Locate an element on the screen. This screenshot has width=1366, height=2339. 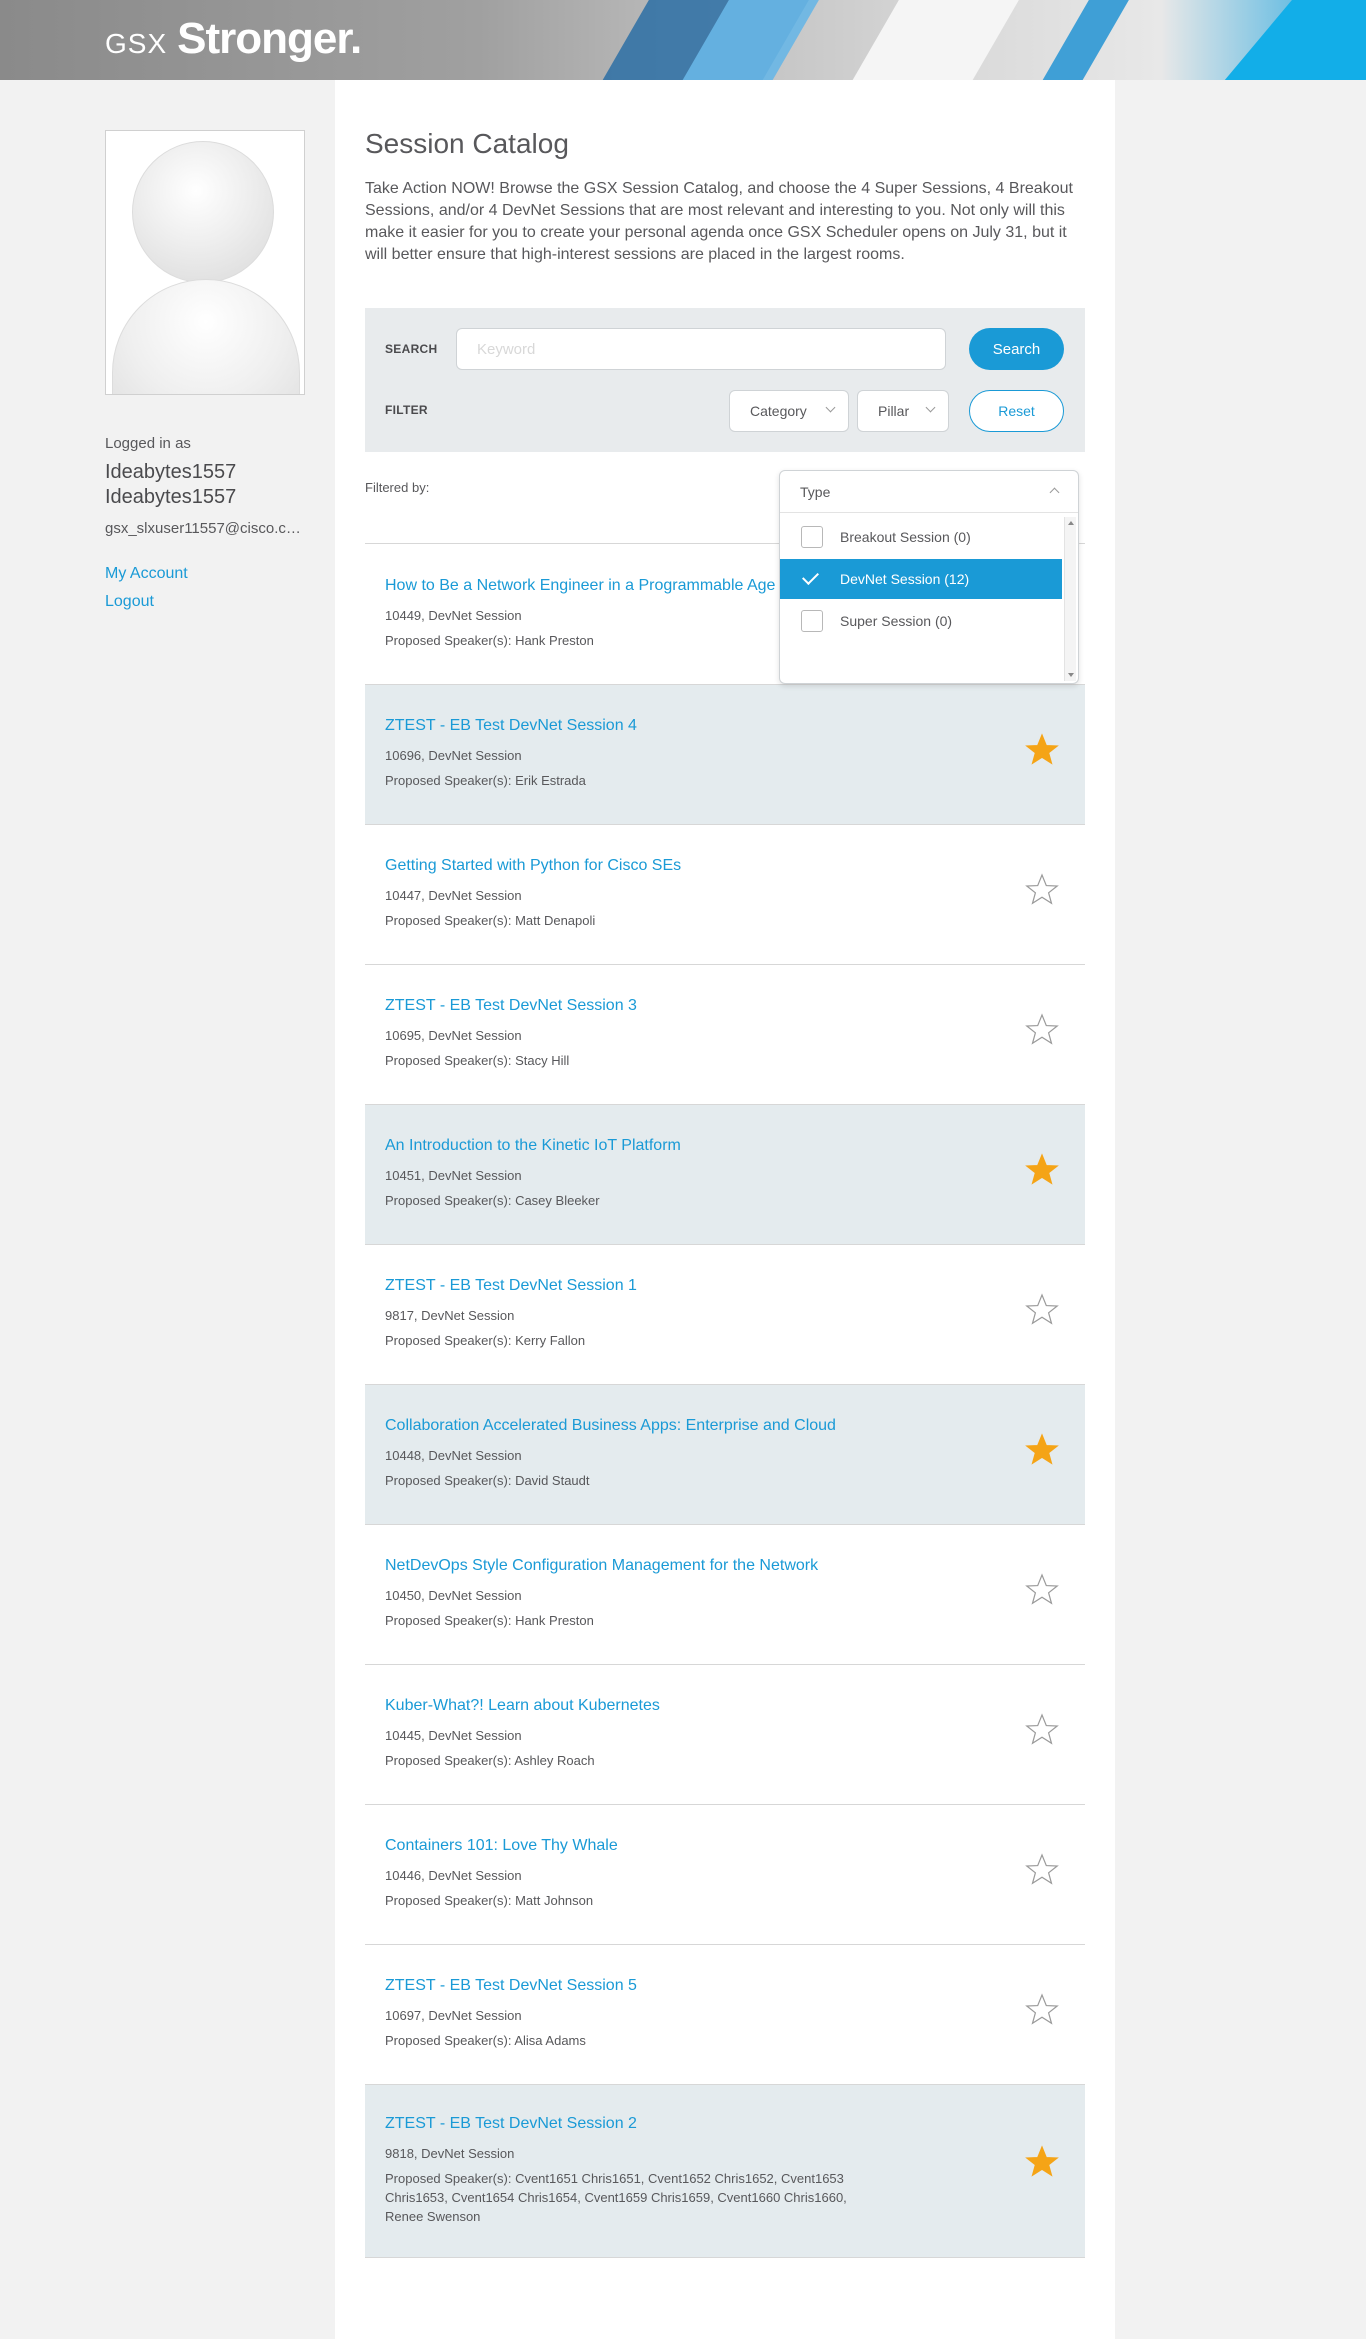
session-id-type: 10447, DevNet Session is located at coordinates (453, 895).